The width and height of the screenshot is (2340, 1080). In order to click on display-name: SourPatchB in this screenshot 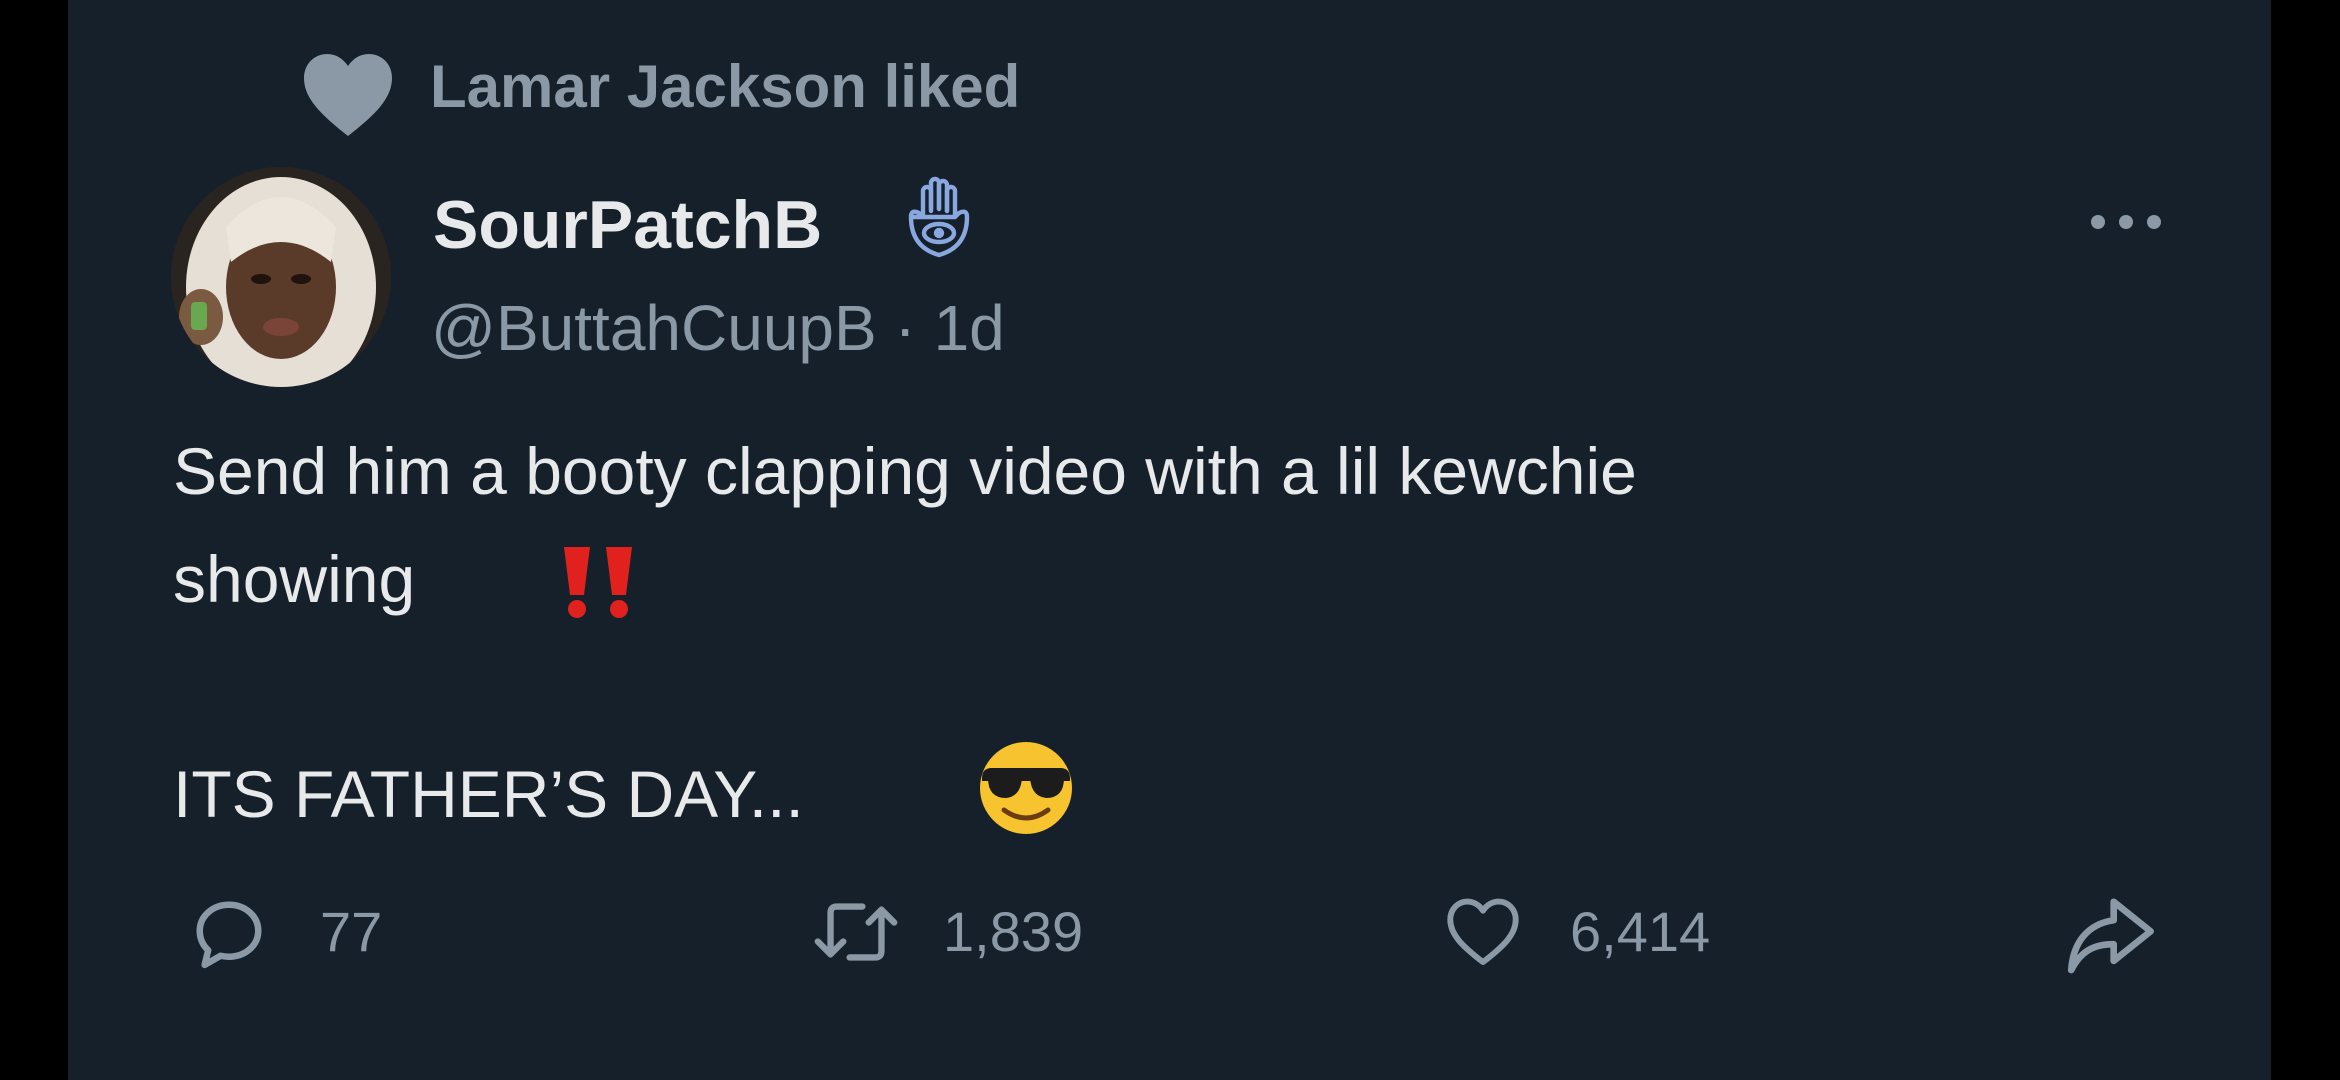, I will do `click(627, 225)`.